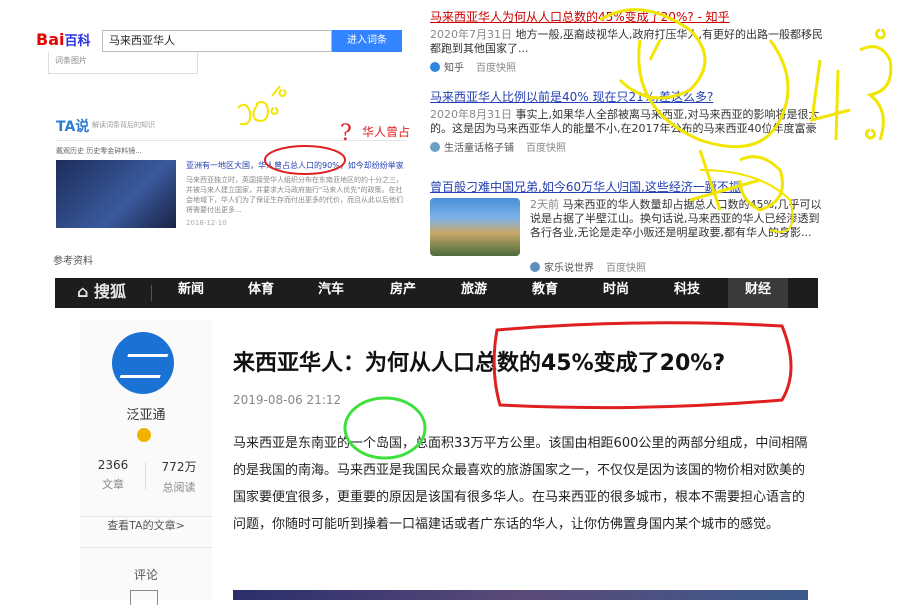 This screenshot has width=900, height=605. Describe the element at coordinates (479, 363) in the screenshot. I see `article-title: 来西亚华人：为何从人口总数的45%变成了20%?` at that location.